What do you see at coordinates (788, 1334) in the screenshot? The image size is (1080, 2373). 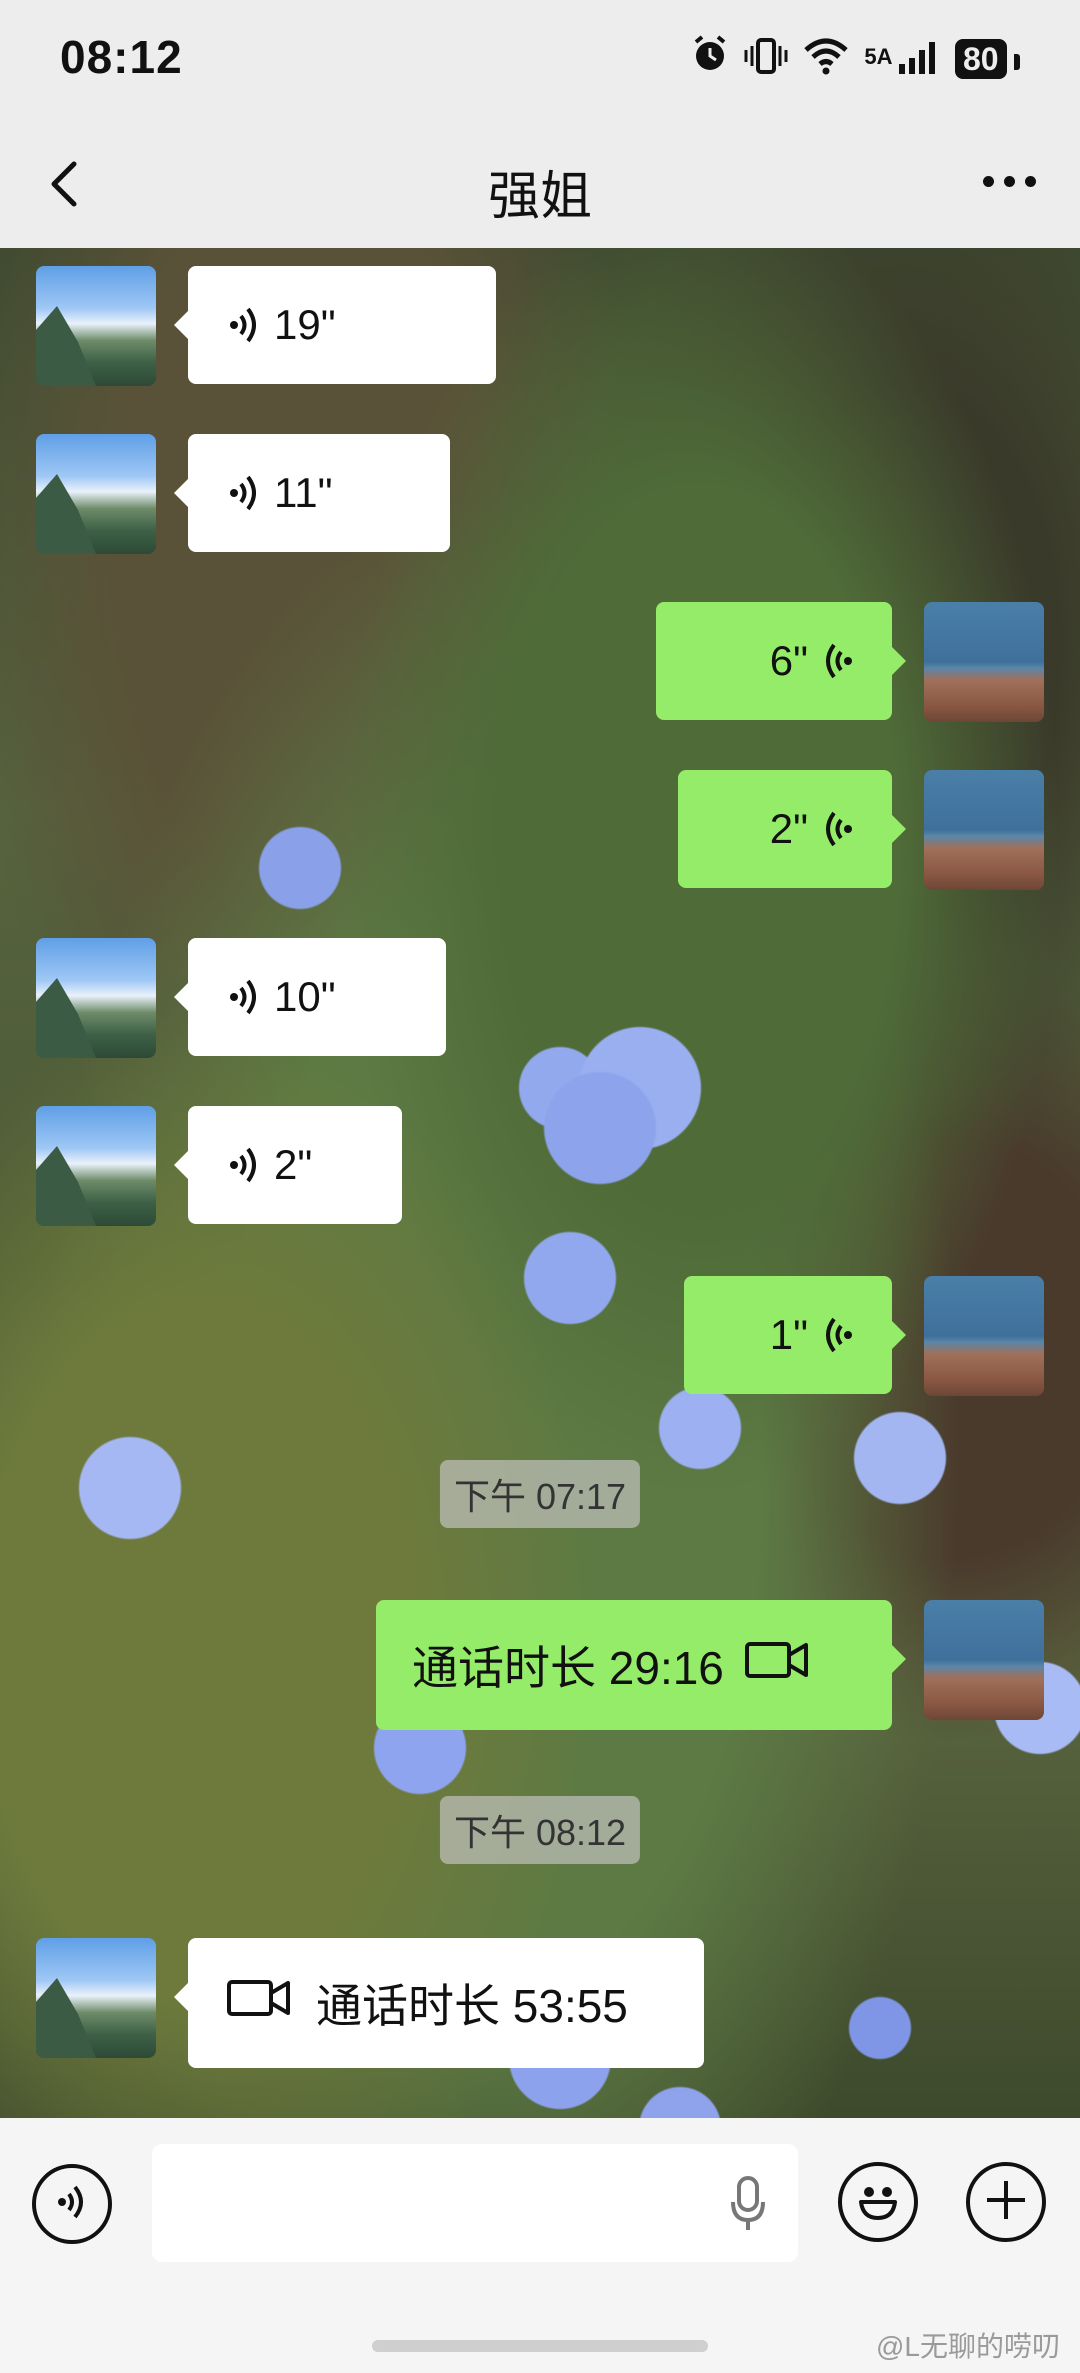 I see `voice-duration: 1"` at bounding box center [788, 1334].